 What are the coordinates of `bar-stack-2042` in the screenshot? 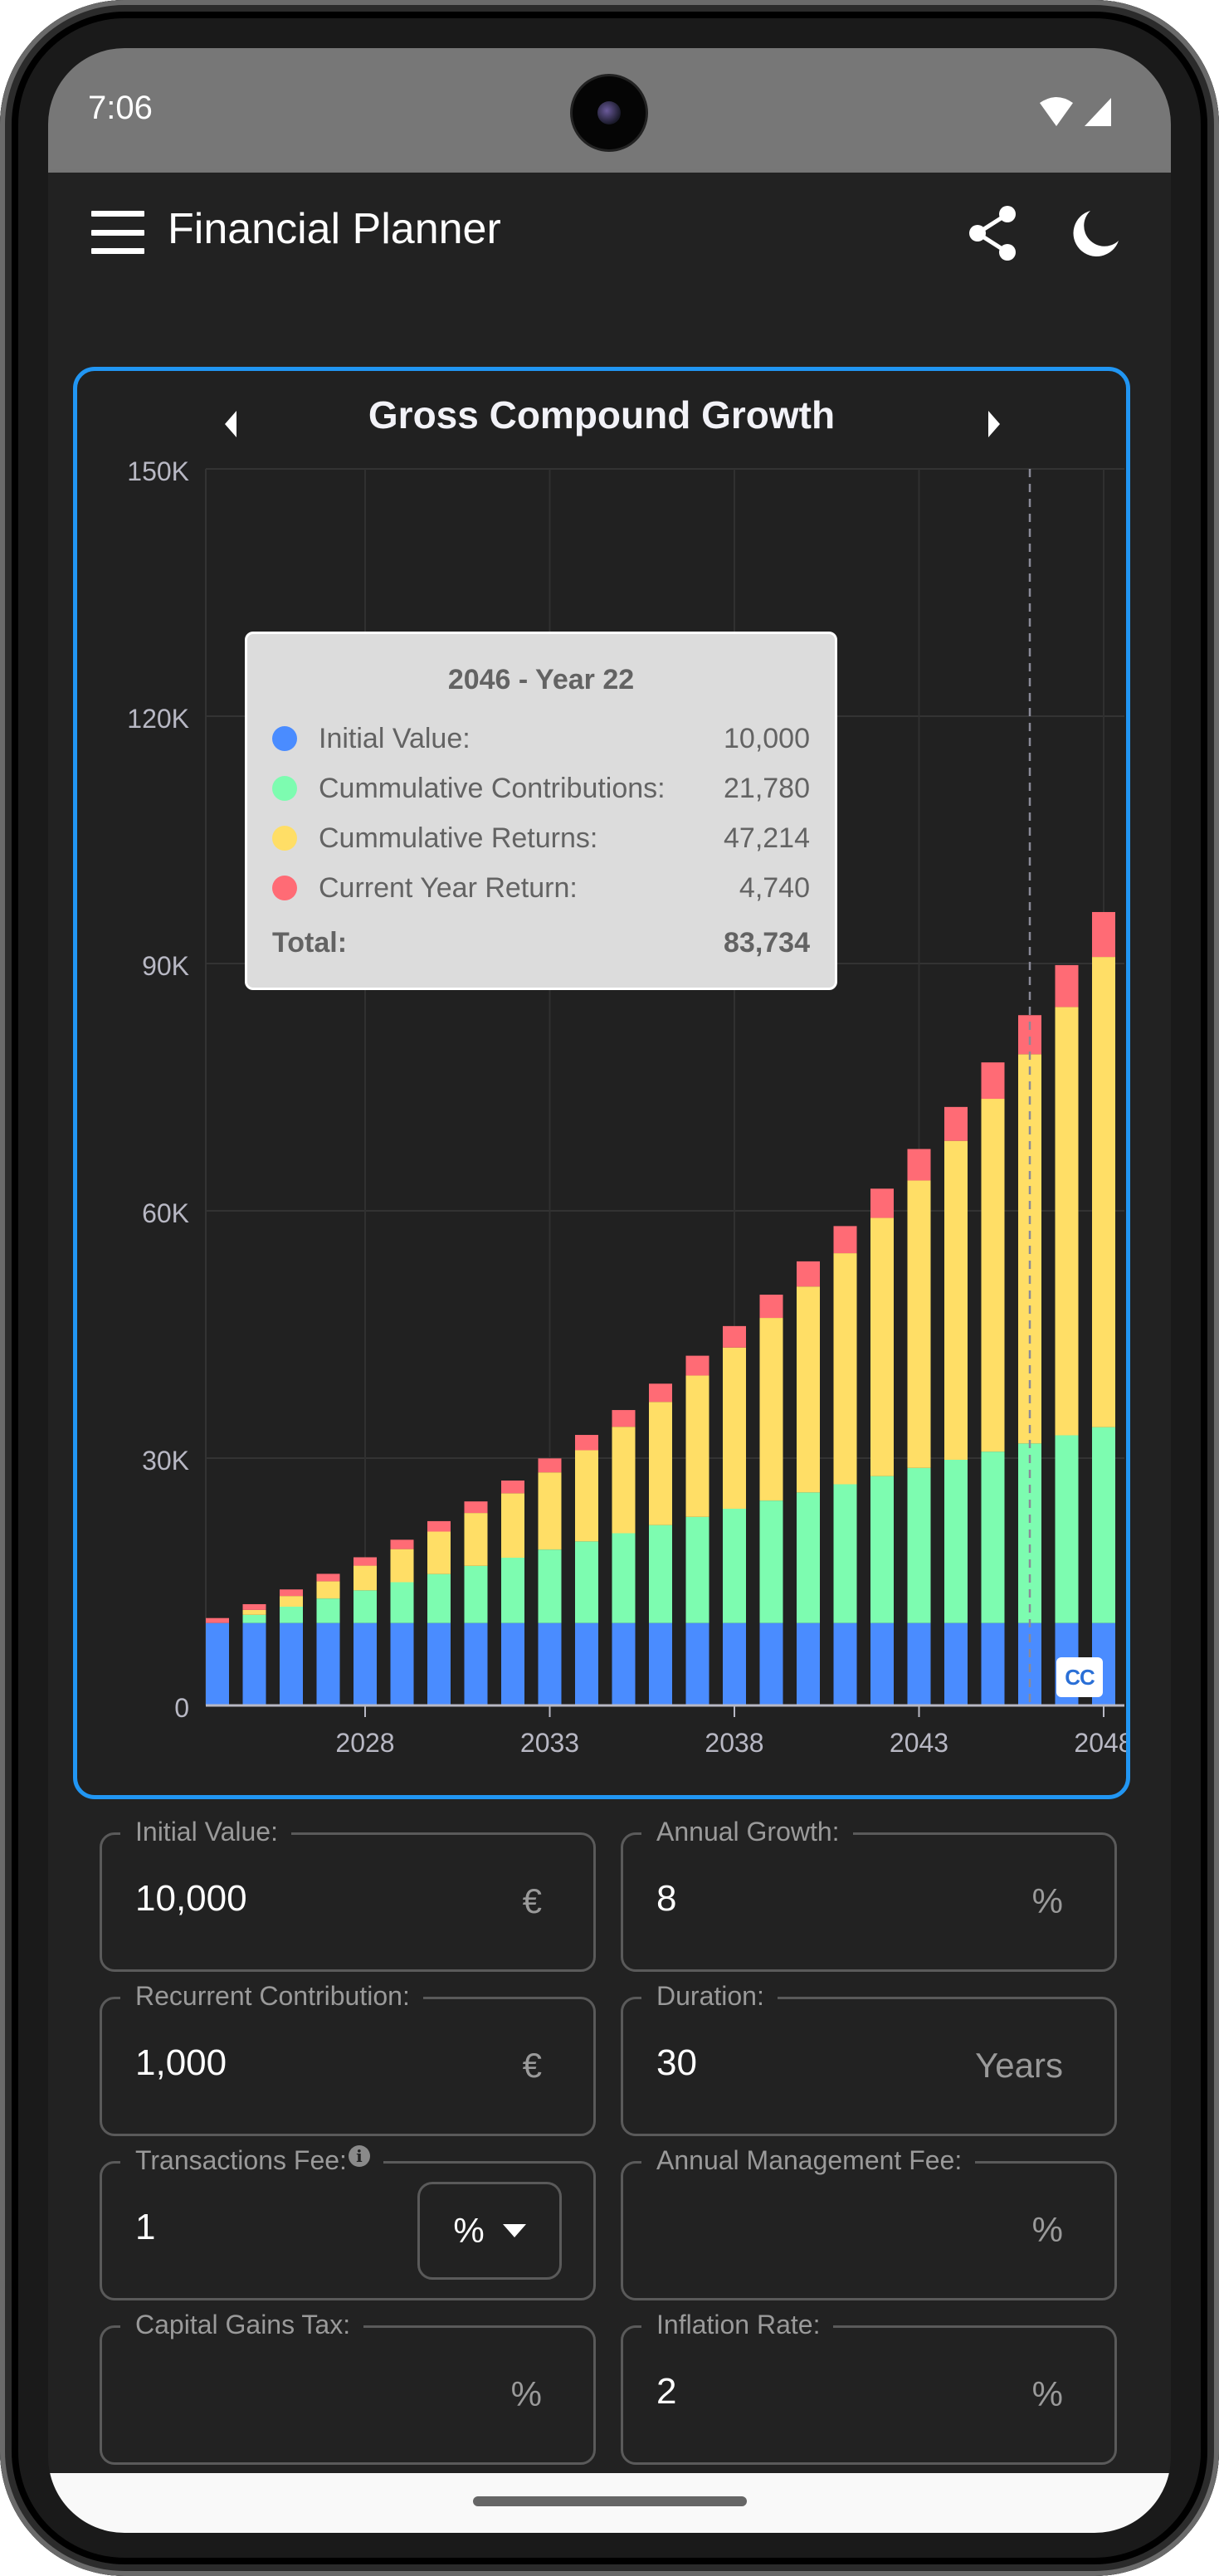 It's located at (882, 1447).